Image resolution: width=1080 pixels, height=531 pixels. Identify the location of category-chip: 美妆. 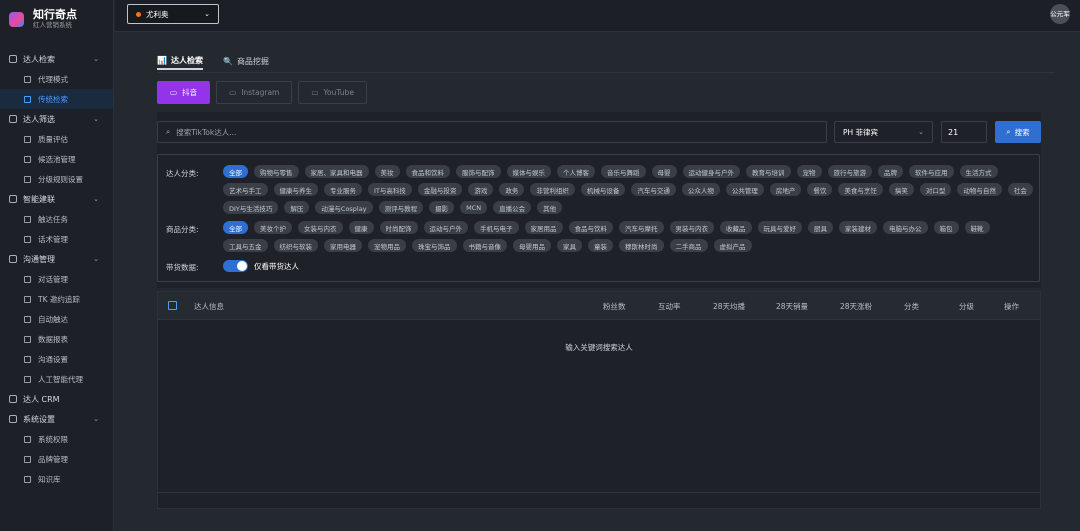
(387, 171).